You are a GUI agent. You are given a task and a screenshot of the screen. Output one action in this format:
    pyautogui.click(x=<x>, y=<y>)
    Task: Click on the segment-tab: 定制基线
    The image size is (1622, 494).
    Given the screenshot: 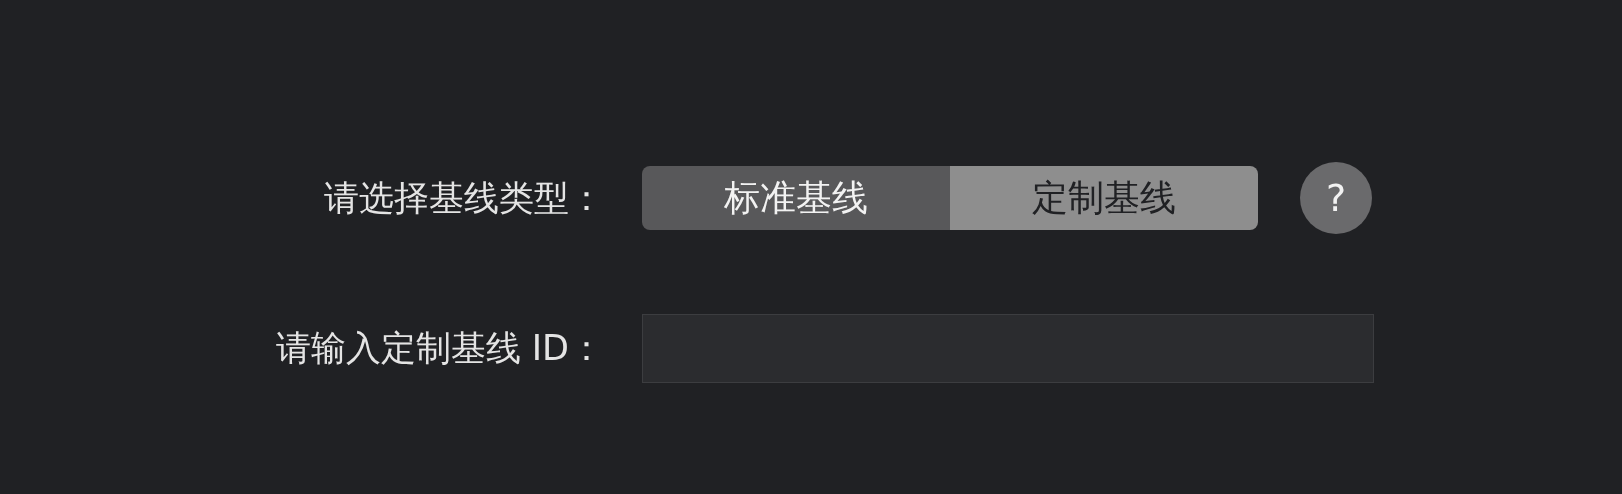 What is the action you would take?
    pyautogui.click(x=1104, y=198)
    